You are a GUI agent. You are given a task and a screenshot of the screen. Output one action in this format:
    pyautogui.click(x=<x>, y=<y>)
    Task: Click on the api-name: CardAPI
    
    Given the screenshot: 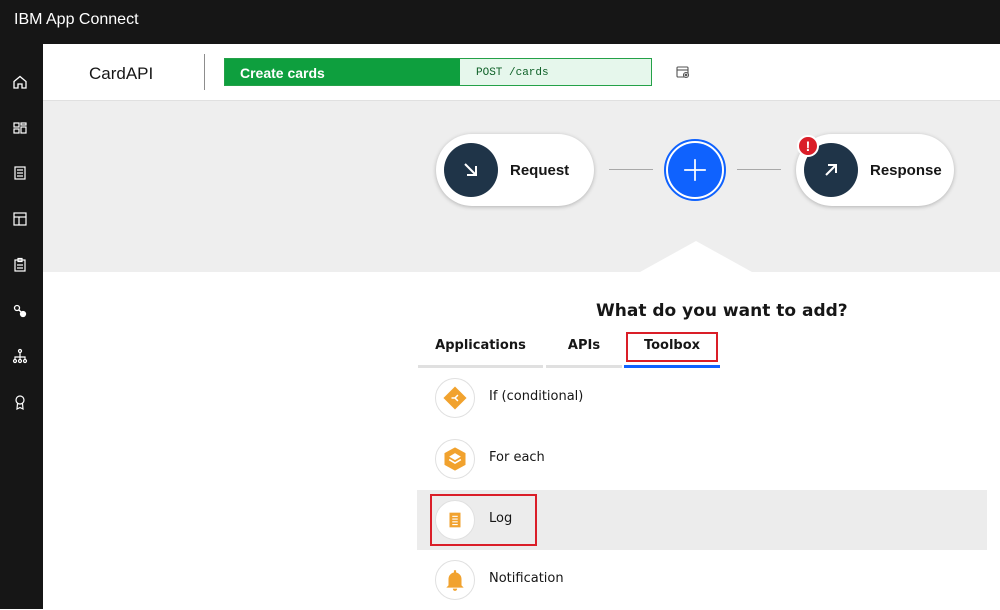 What is the action you would take?
    pyautogui.click(x=121, y=73)
    